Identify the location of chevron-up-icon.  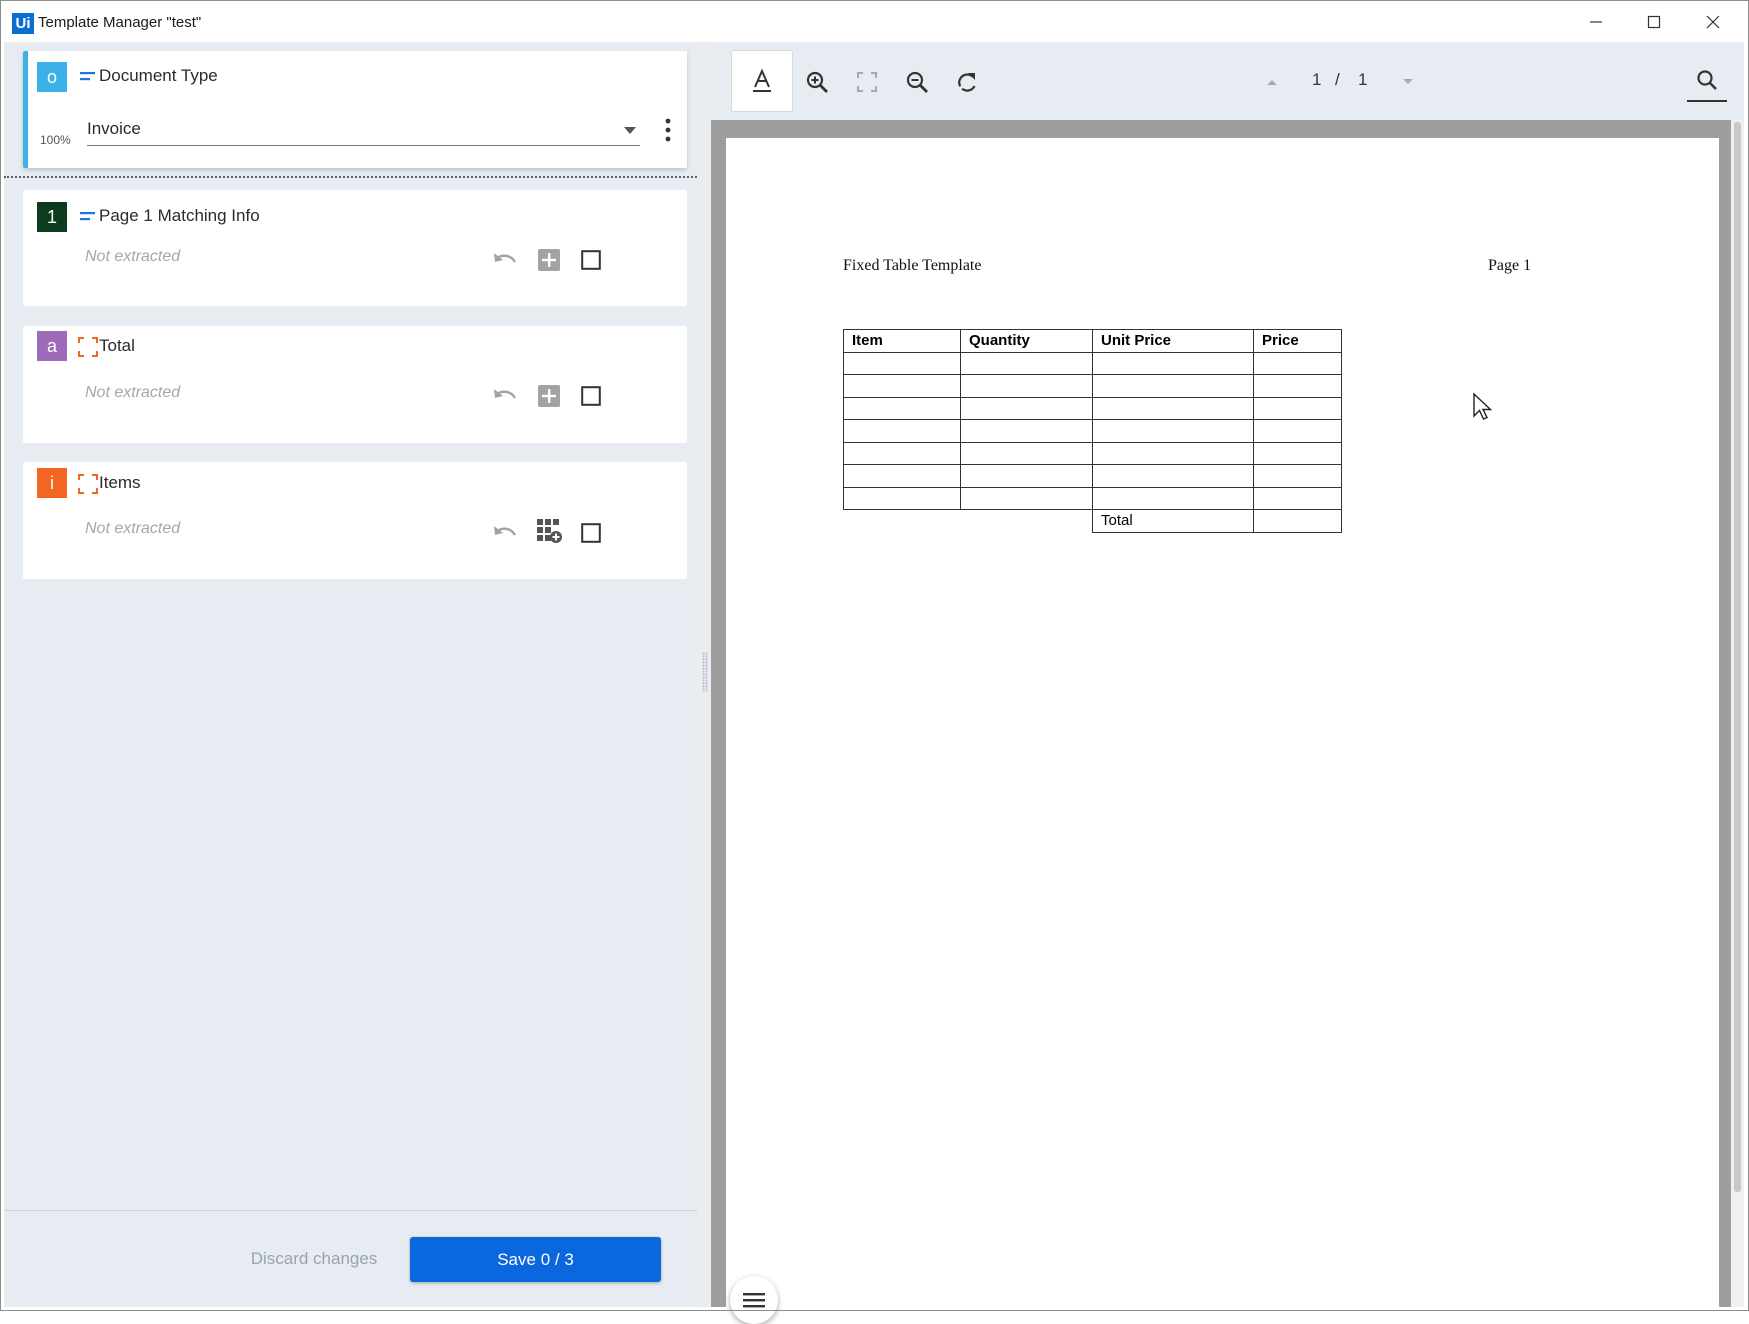
(1272, 82).